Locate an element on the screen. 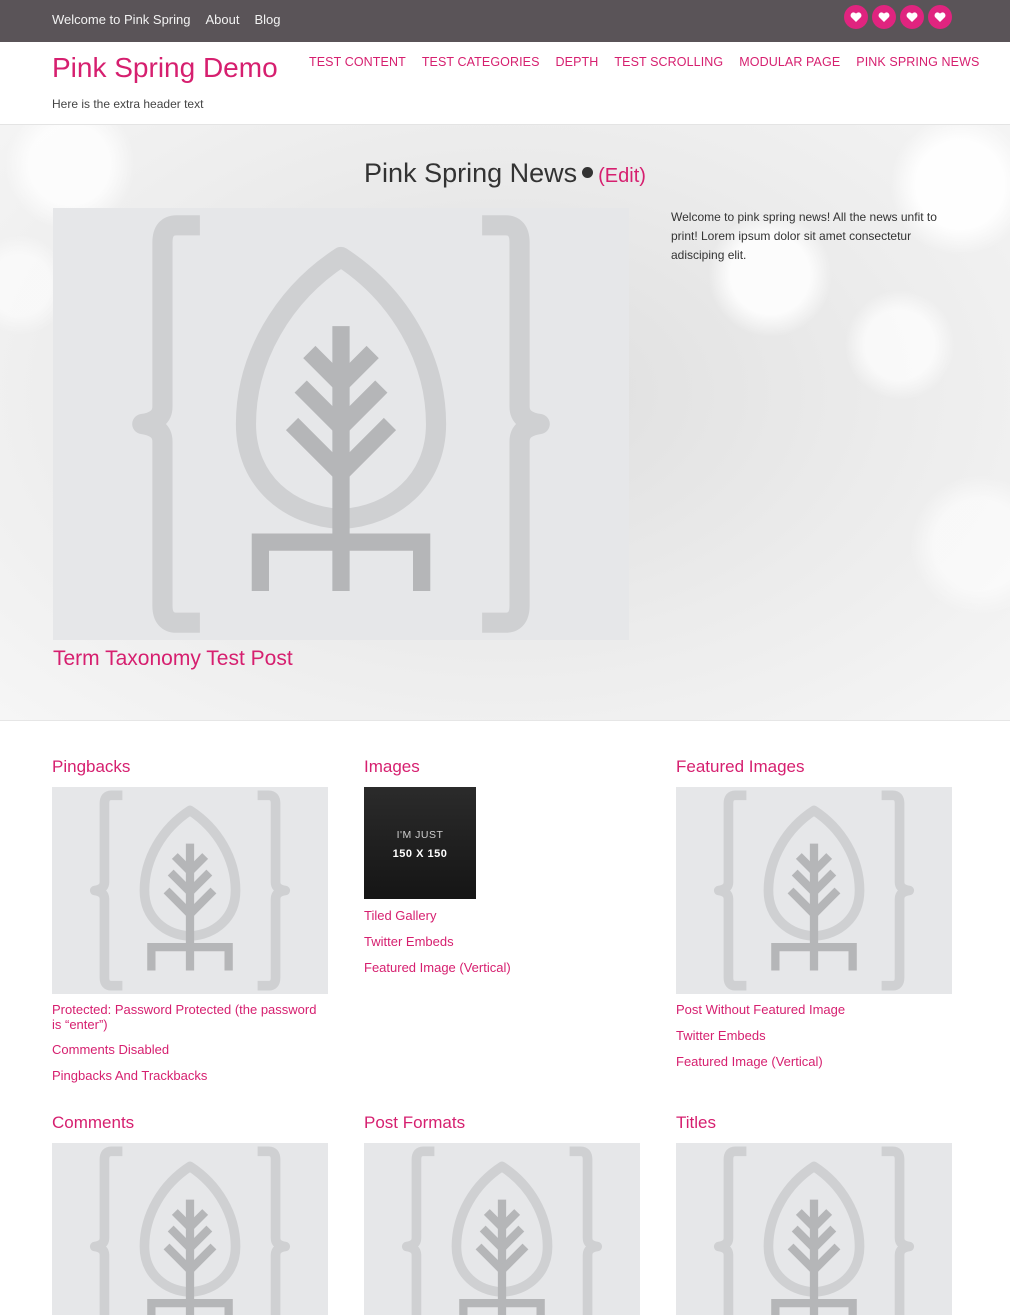 This screenshot has width=1010, height=1315. section-title-images: Images is located at coordinates (392, 767).